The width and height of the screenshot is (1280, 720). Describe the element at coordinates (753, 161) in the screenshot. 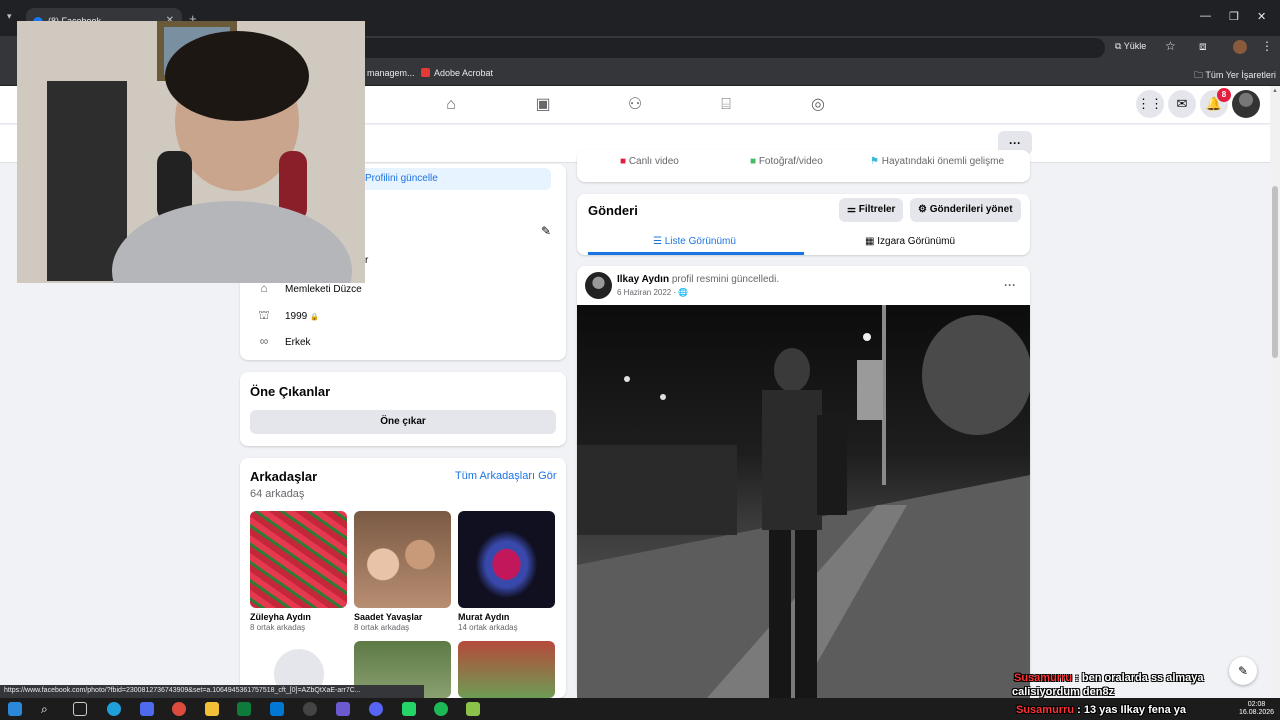

I see `photo-icon: ■` at that location.